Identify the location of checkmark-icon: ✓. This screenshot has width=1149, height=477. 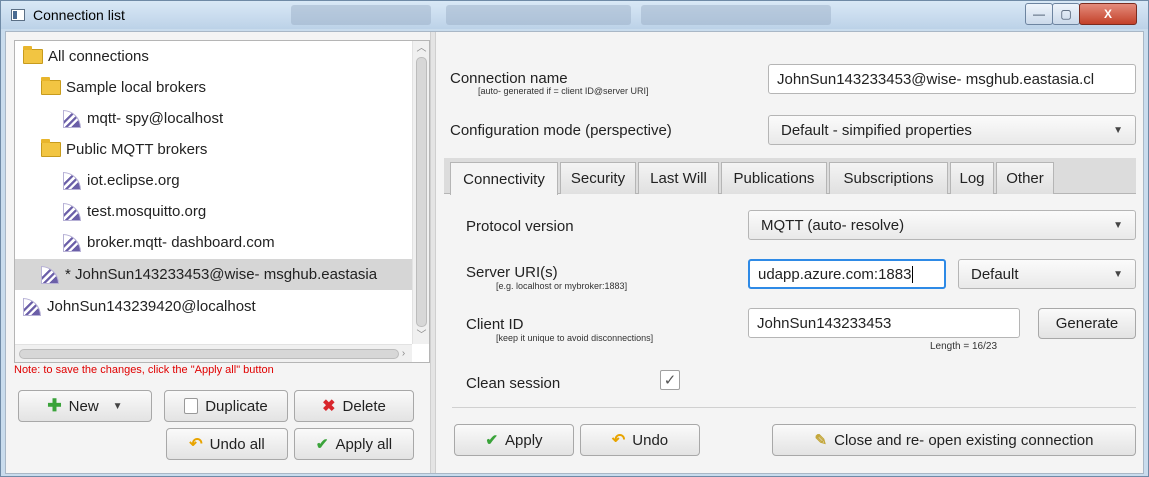
(670, 380).